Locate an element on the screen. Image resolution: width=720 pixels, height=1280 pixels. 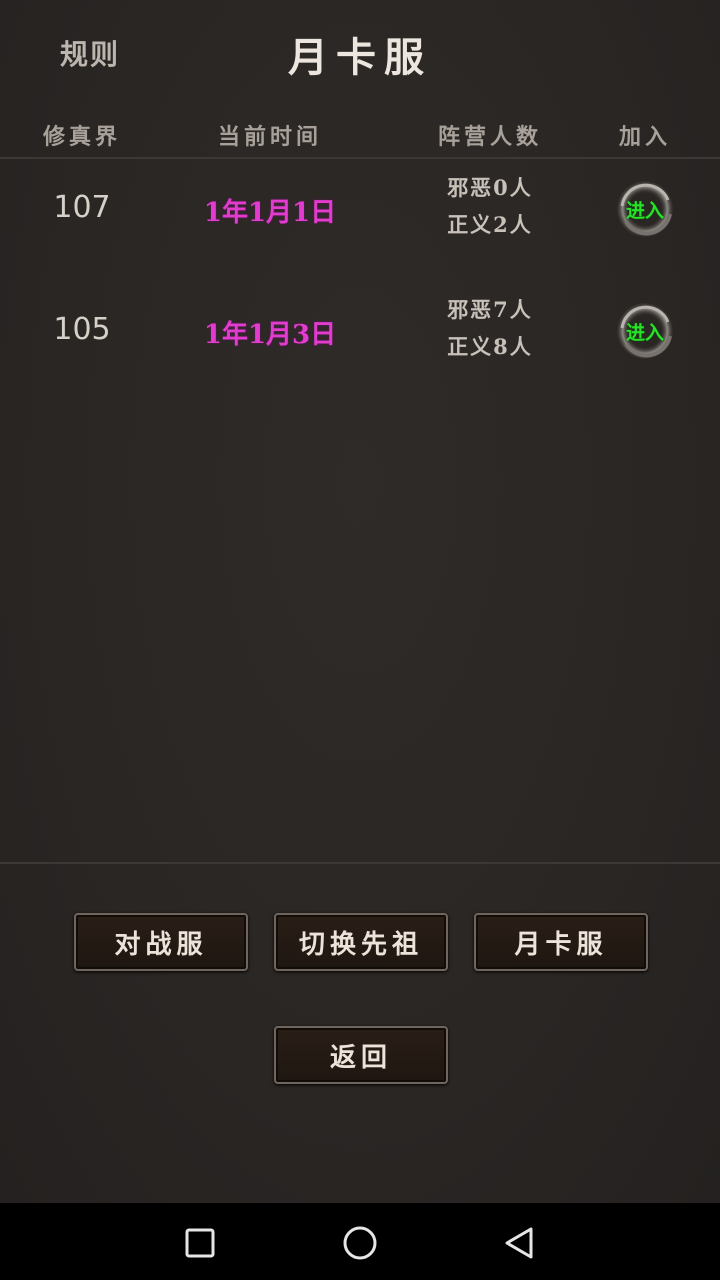
pvp-server-button: 对战服 is located at coordinates (161, 942).